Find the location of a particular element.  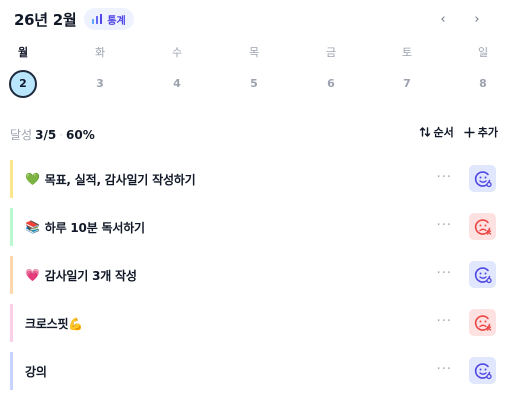

weekday-row: 월 화 수 목 금 토 일 is located at coordinates (255, 52).